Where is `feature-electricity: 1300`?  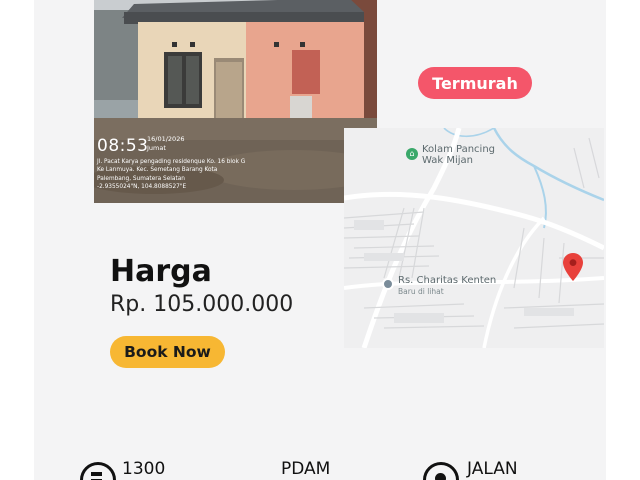
feature-electricity: 1300 is located at coordinates (122, 469).